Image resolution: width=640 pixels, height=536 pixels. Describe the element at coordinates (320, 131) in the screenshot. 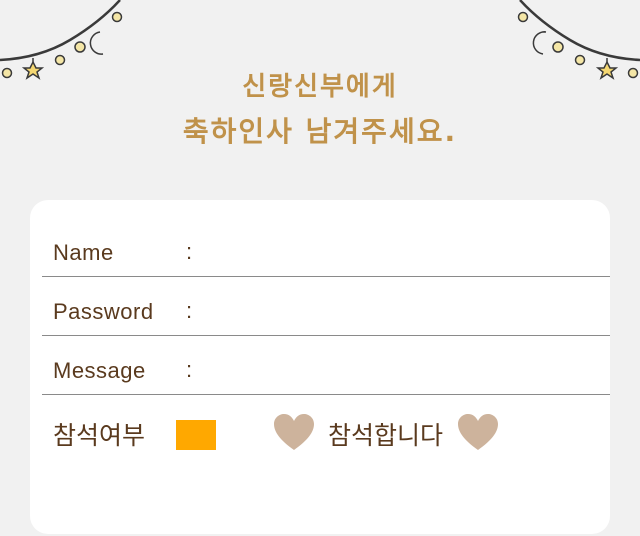

I see `page-title-line-2: 축하인사 남겨주세요.` at that location.